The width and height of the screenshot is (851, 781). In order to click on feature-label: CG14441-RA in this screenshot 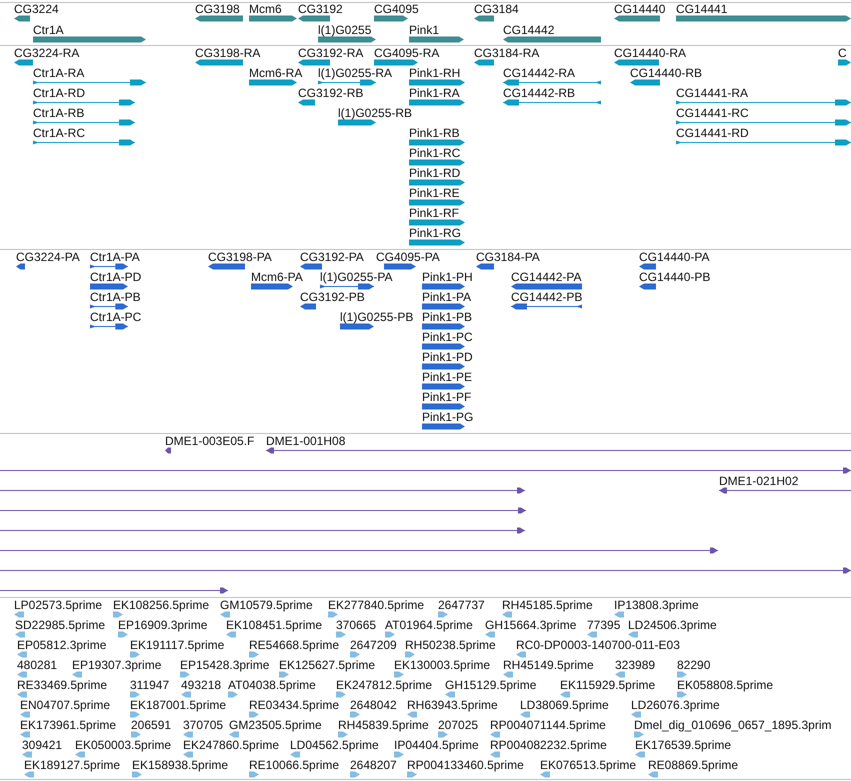, I will do `click(712, 93)`.